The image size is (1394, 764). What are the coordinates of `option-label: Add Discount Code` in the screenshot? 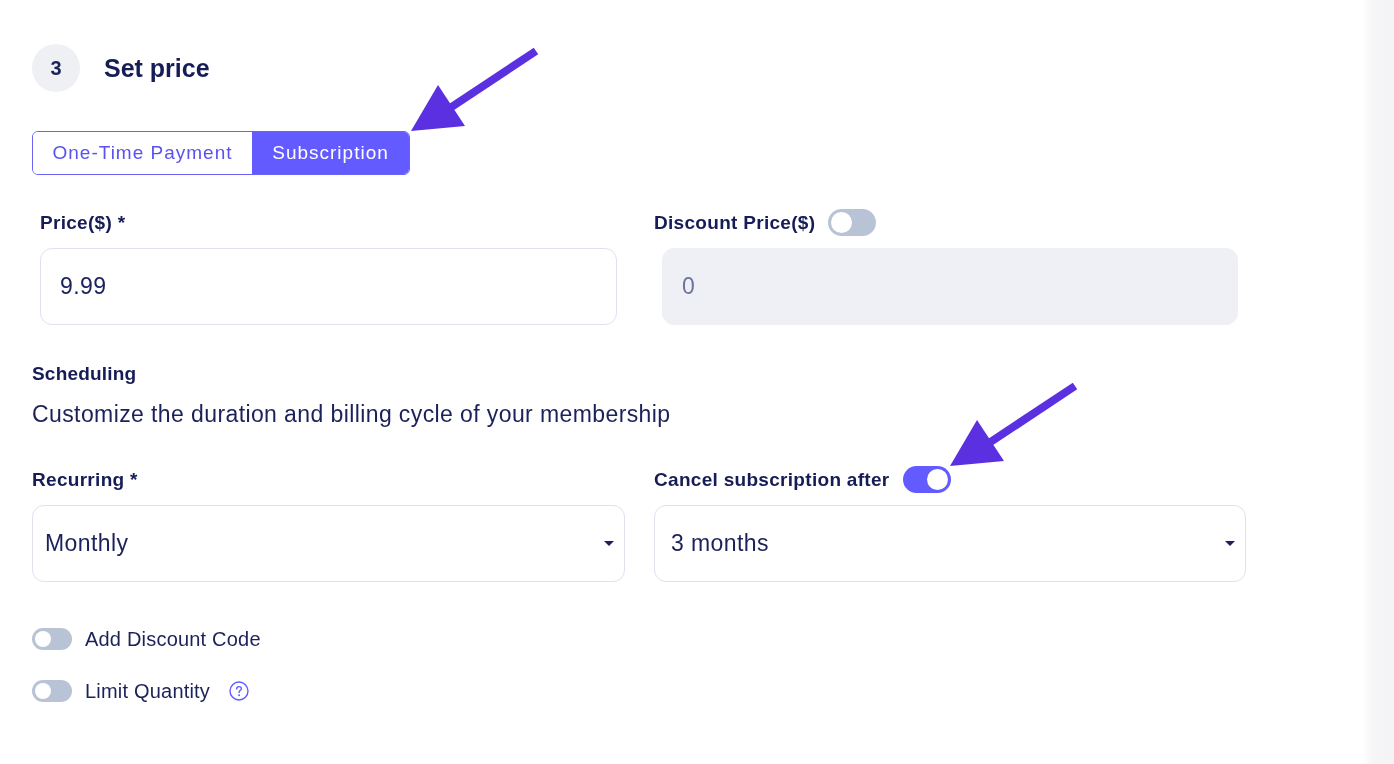 It's located at (173, 639).